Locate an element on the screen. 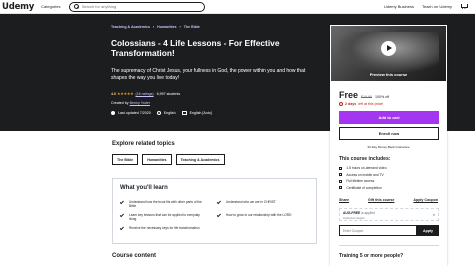 The height and width of the screenshot is (266, 475). include-text: Certificate of completion is located at coordinates (364, 187).